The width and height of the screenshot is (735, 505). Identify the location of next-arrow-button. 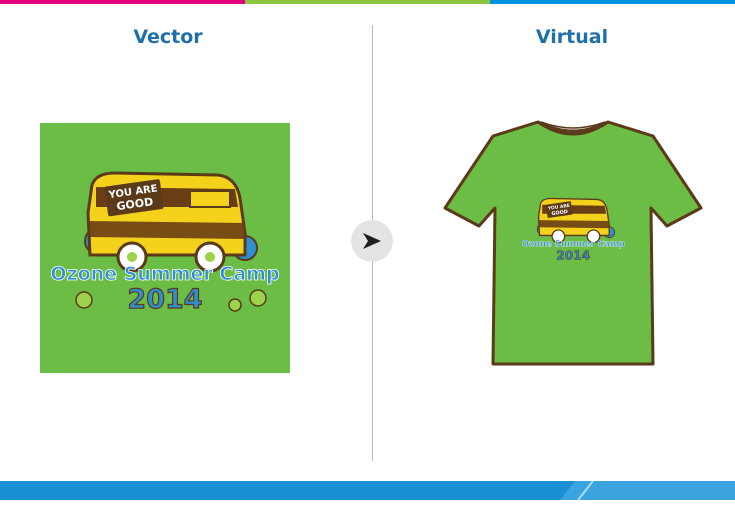
(372, 241).